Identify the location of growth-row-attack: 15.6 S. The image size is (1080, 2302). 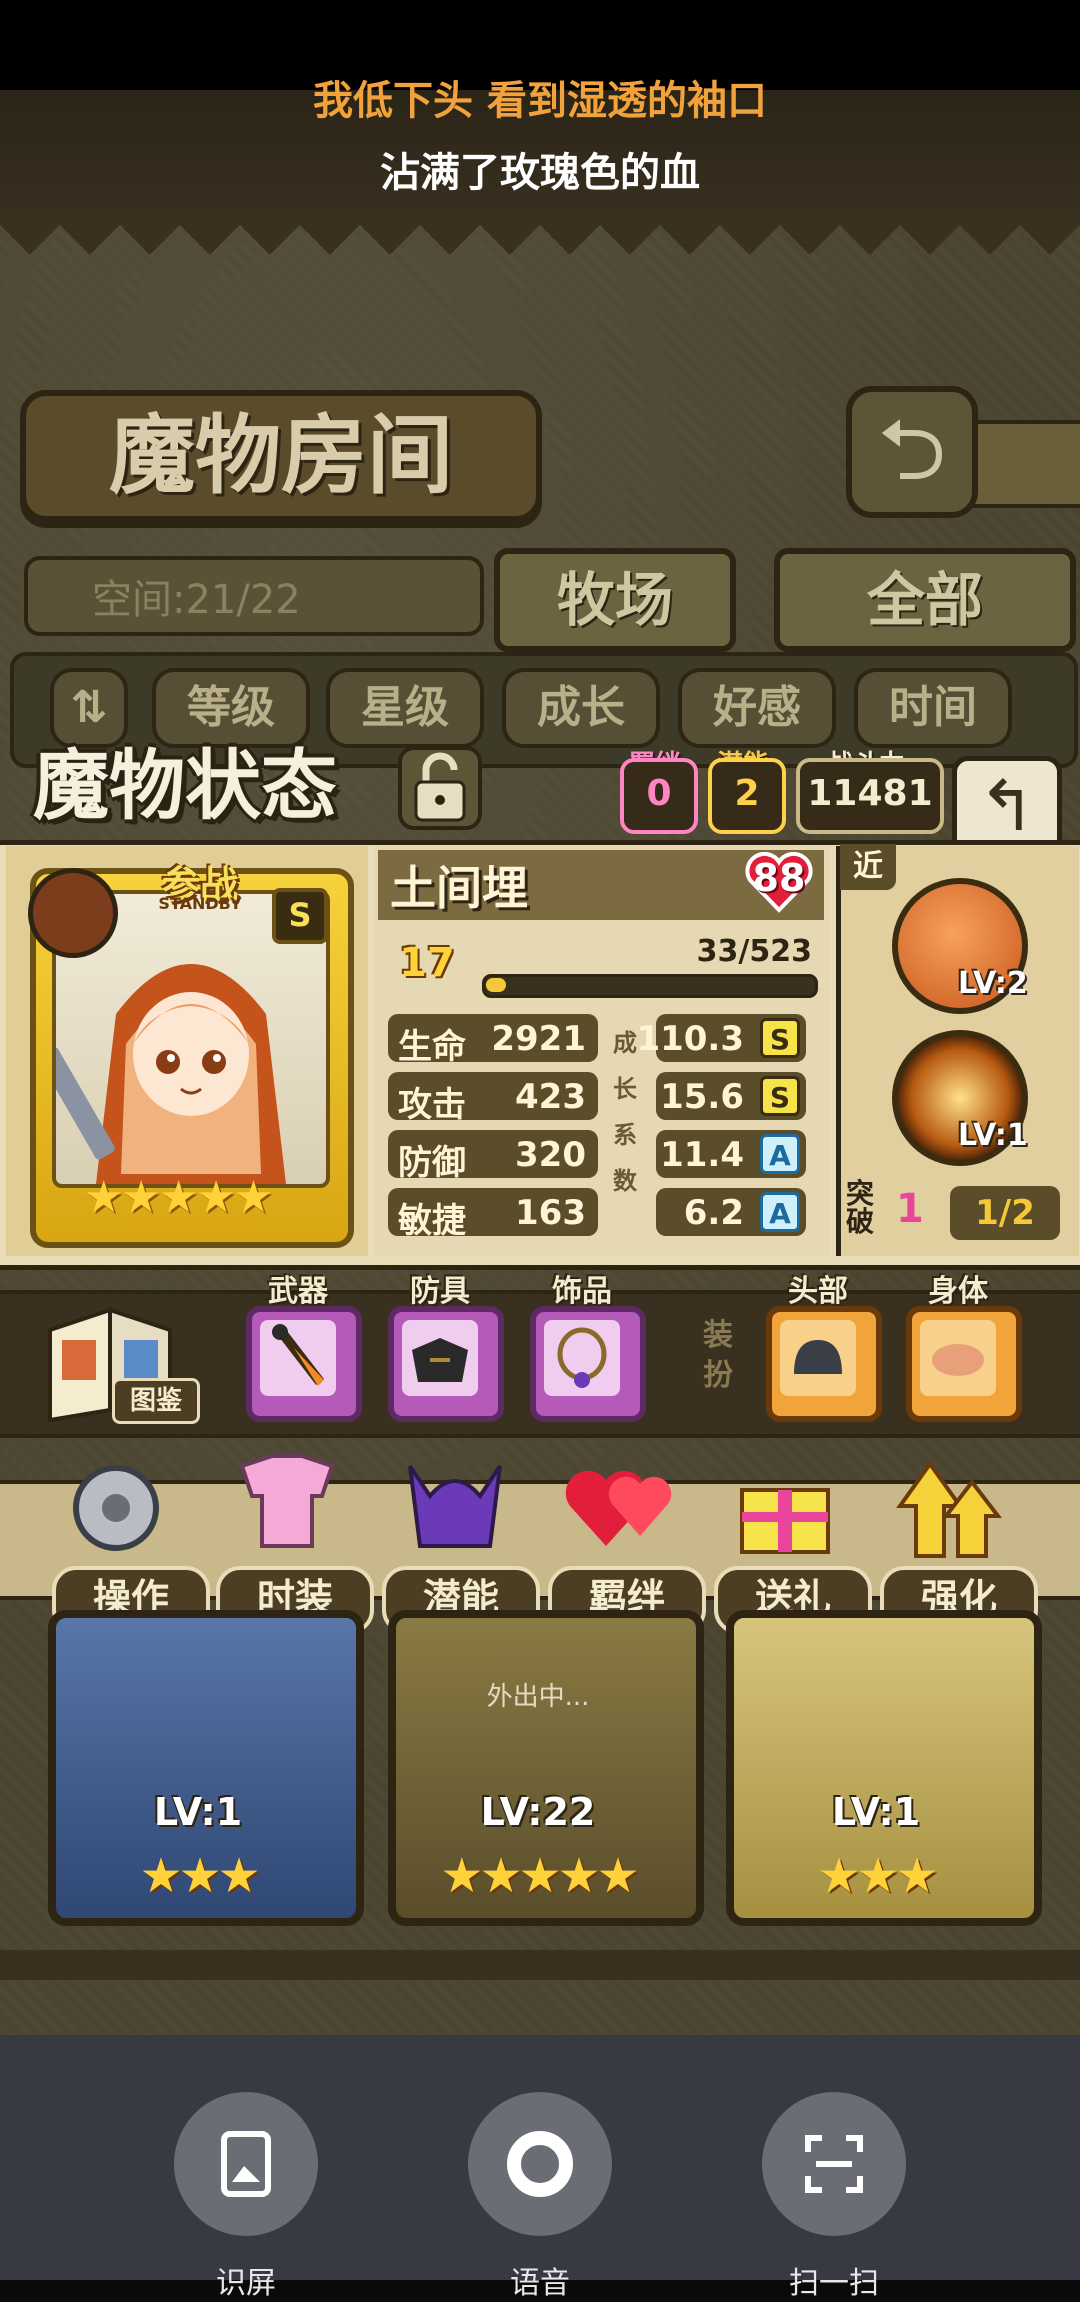
(731, 1096).